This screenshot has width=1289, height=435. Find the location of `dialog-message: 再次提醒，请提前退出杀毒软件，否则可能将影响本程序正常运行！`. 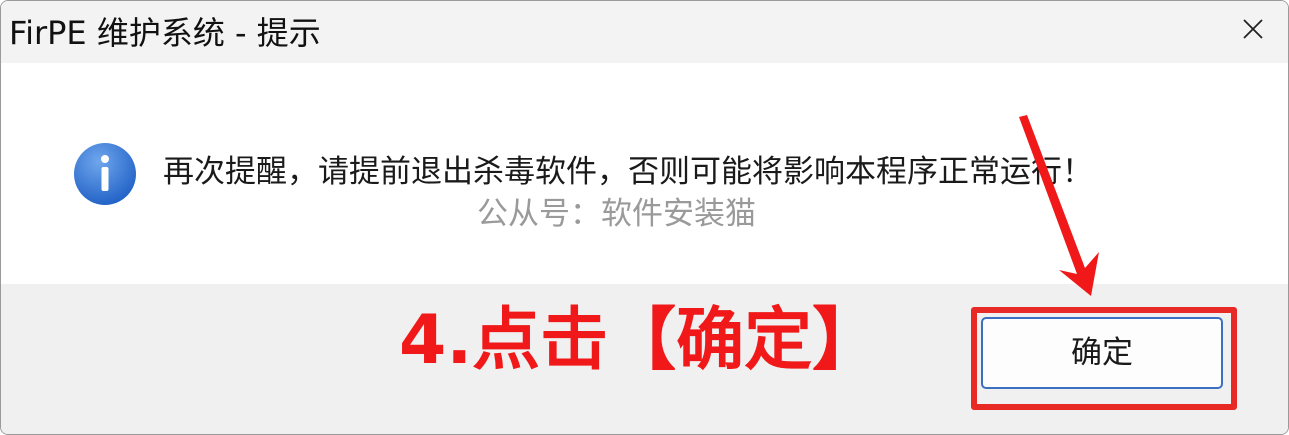

dialog-message: 再次提醒，请提前退出杀毒软件，否则可能将影响本程序正常运行！ is located at coordinates (628, 172).